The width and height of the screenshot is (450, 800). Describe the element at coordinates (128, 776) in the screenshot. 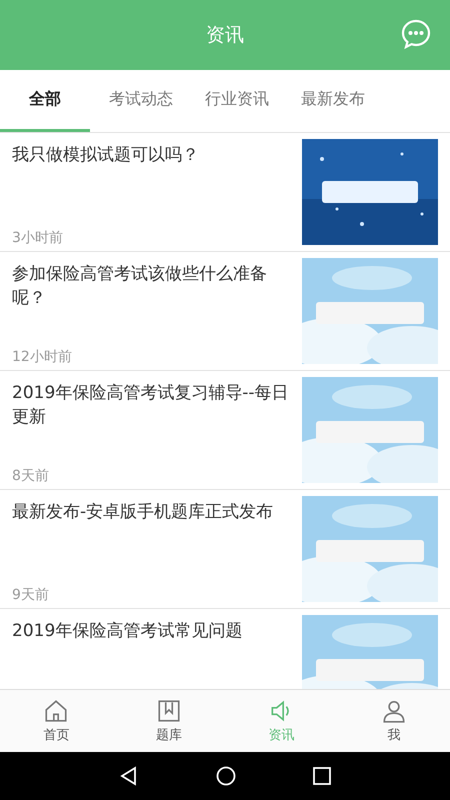

I see `back-icon` at that location.